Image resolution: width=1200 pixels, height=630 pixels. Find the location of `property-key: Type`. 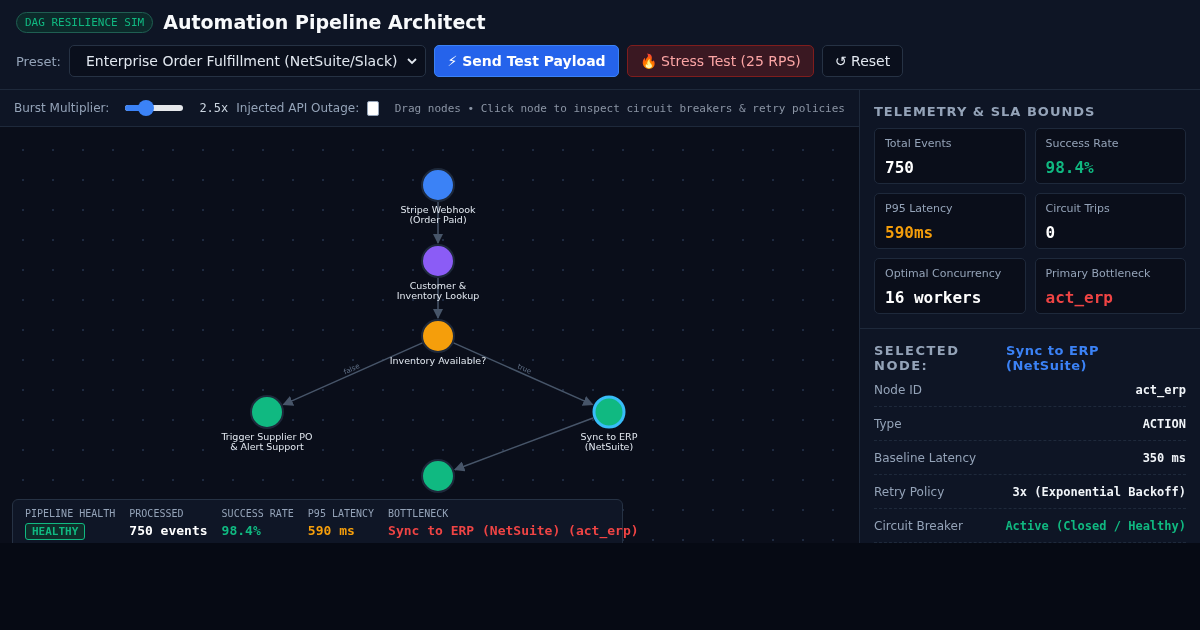

property-key: Type is located at coordinates (888, 423).